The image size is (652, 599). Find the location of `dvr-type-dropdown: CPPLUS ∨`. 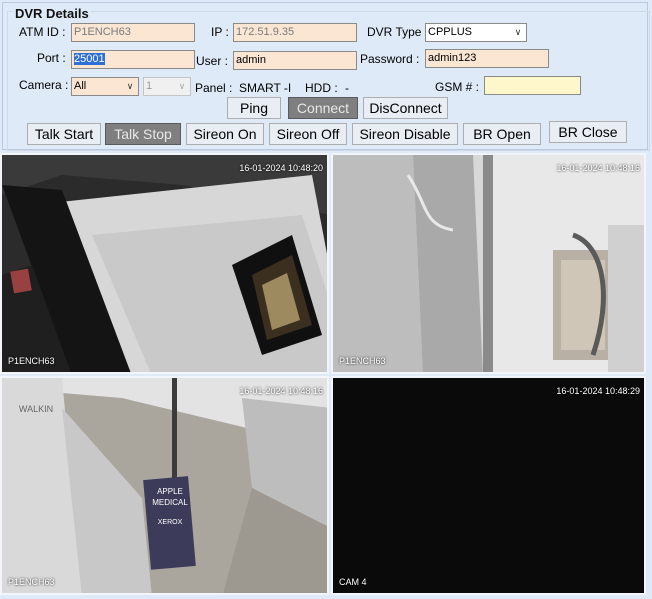

dvr-type-dropdown: CPPLUS ∨ is located at coordinates (476, 32).